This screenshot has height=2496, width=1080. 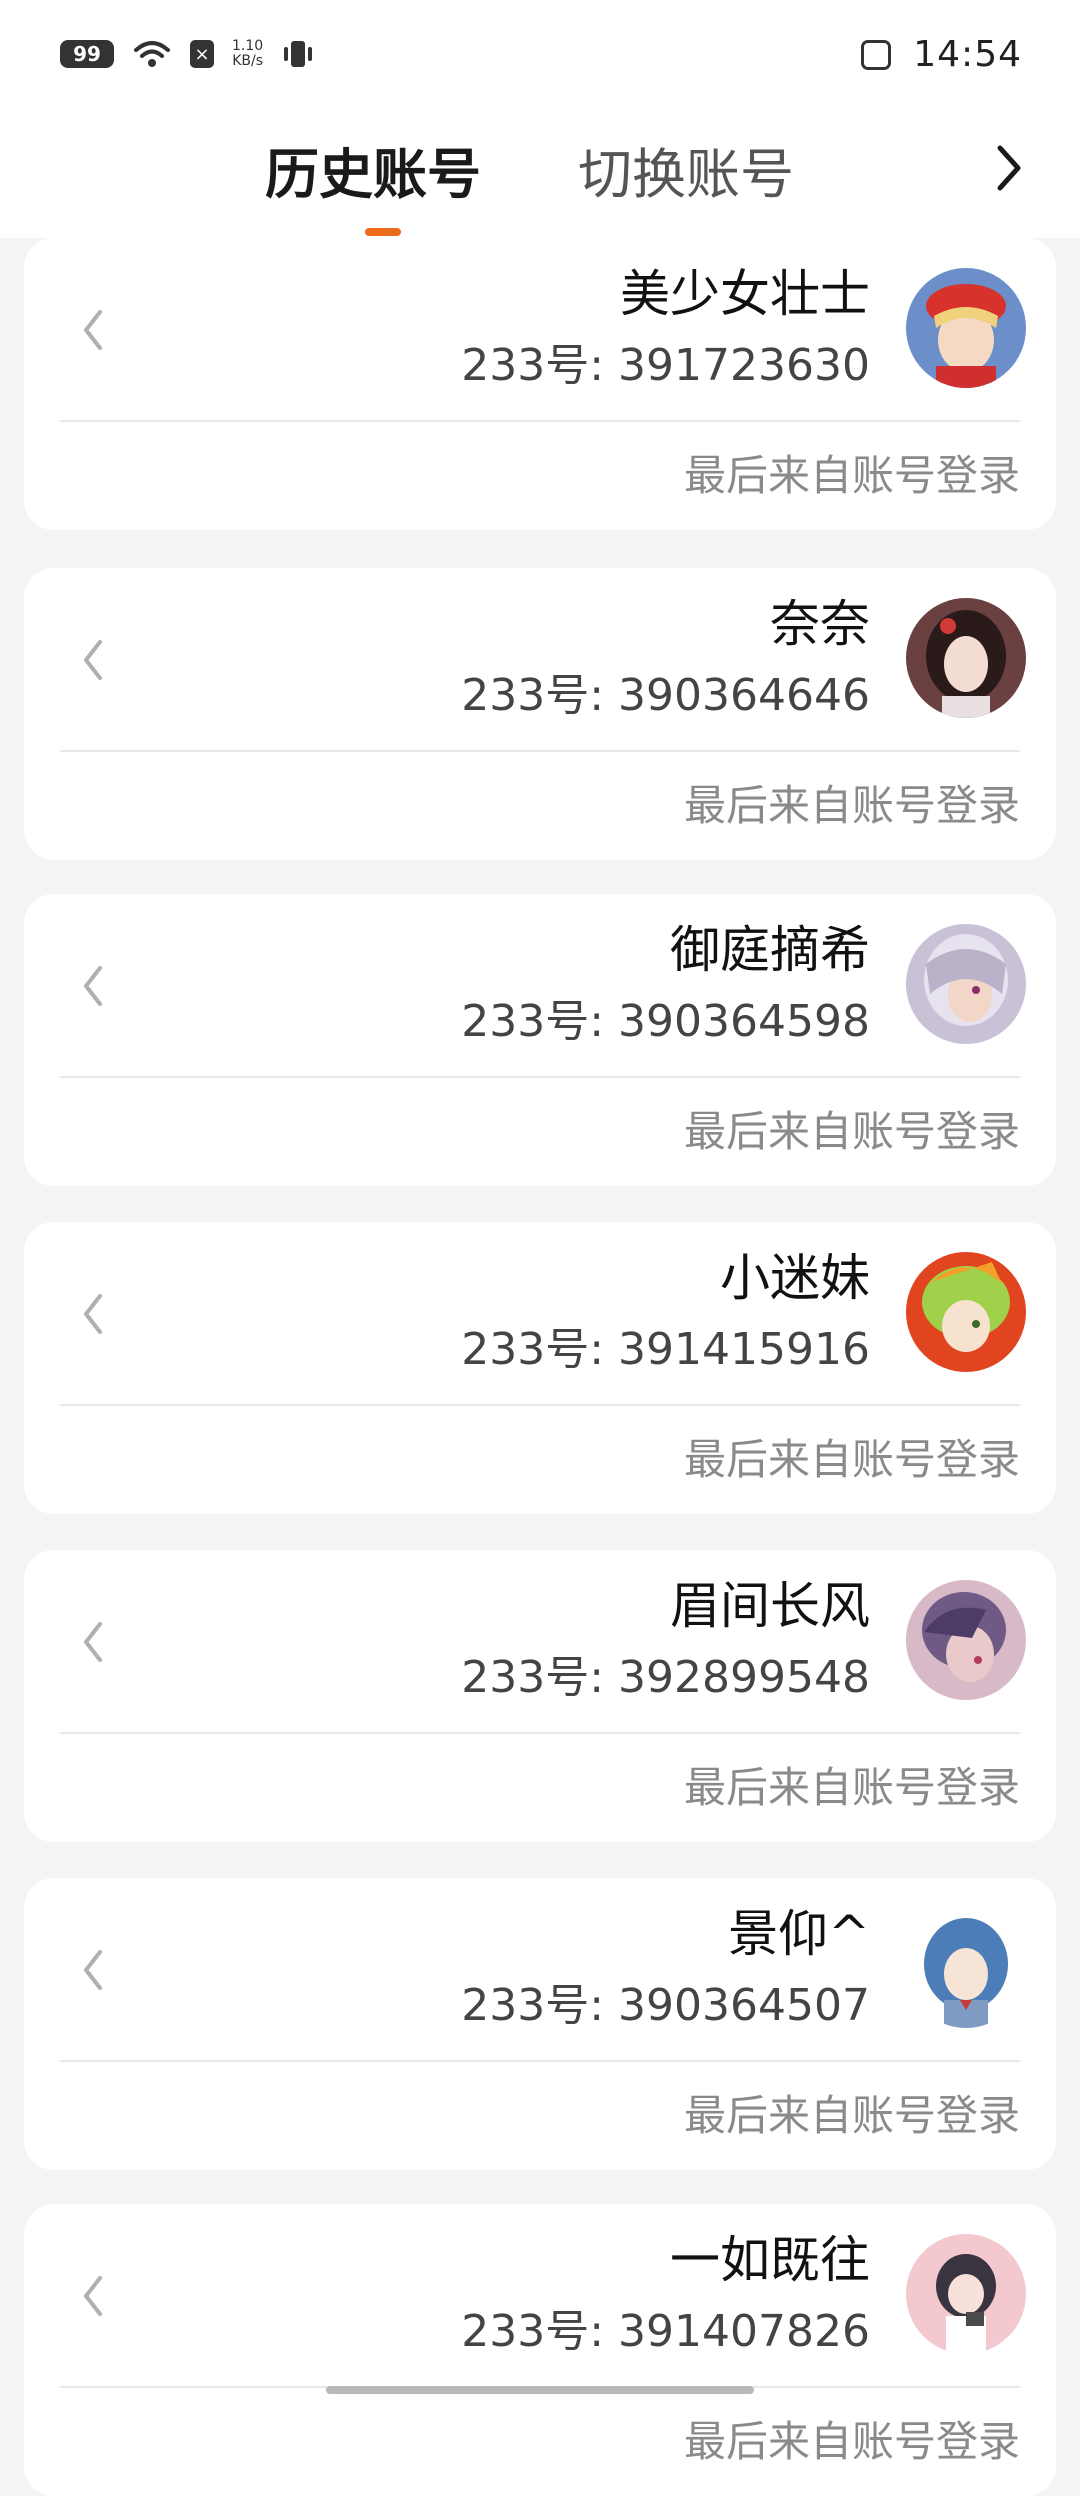 I want to click on account-name: 眉间长风, so click(x=770, y=1606).